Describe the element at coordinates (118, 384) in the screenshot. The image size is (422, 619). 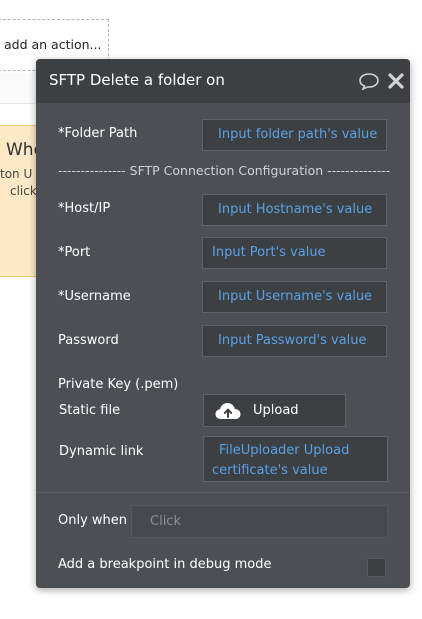
I see `private-key-label: Private Key (.pem)` at that location.